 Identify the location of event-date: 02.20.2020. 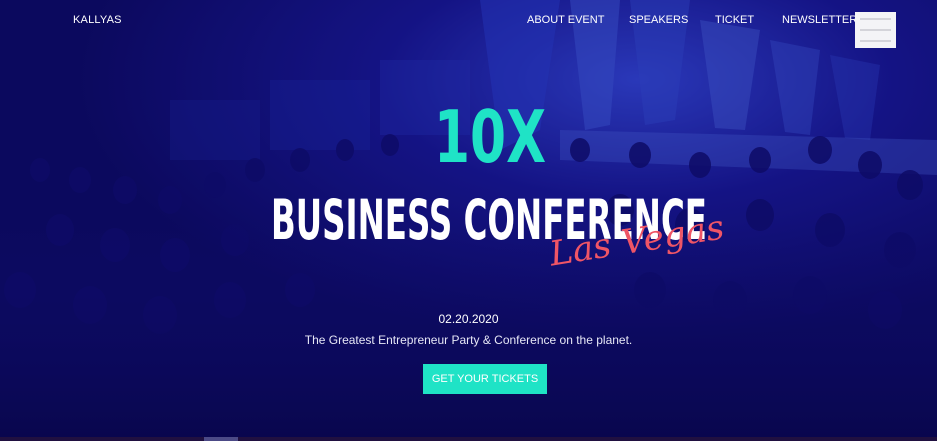
(468, 319).